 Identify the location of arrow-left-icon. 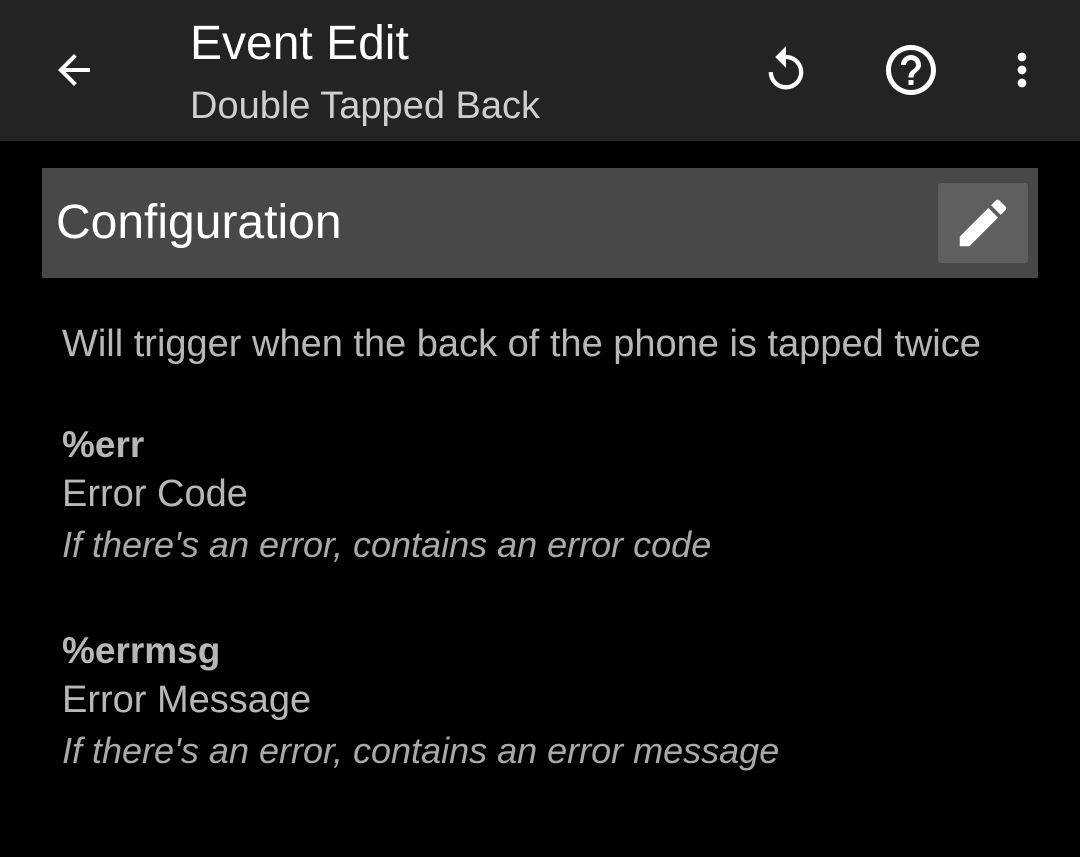
(74, 70).